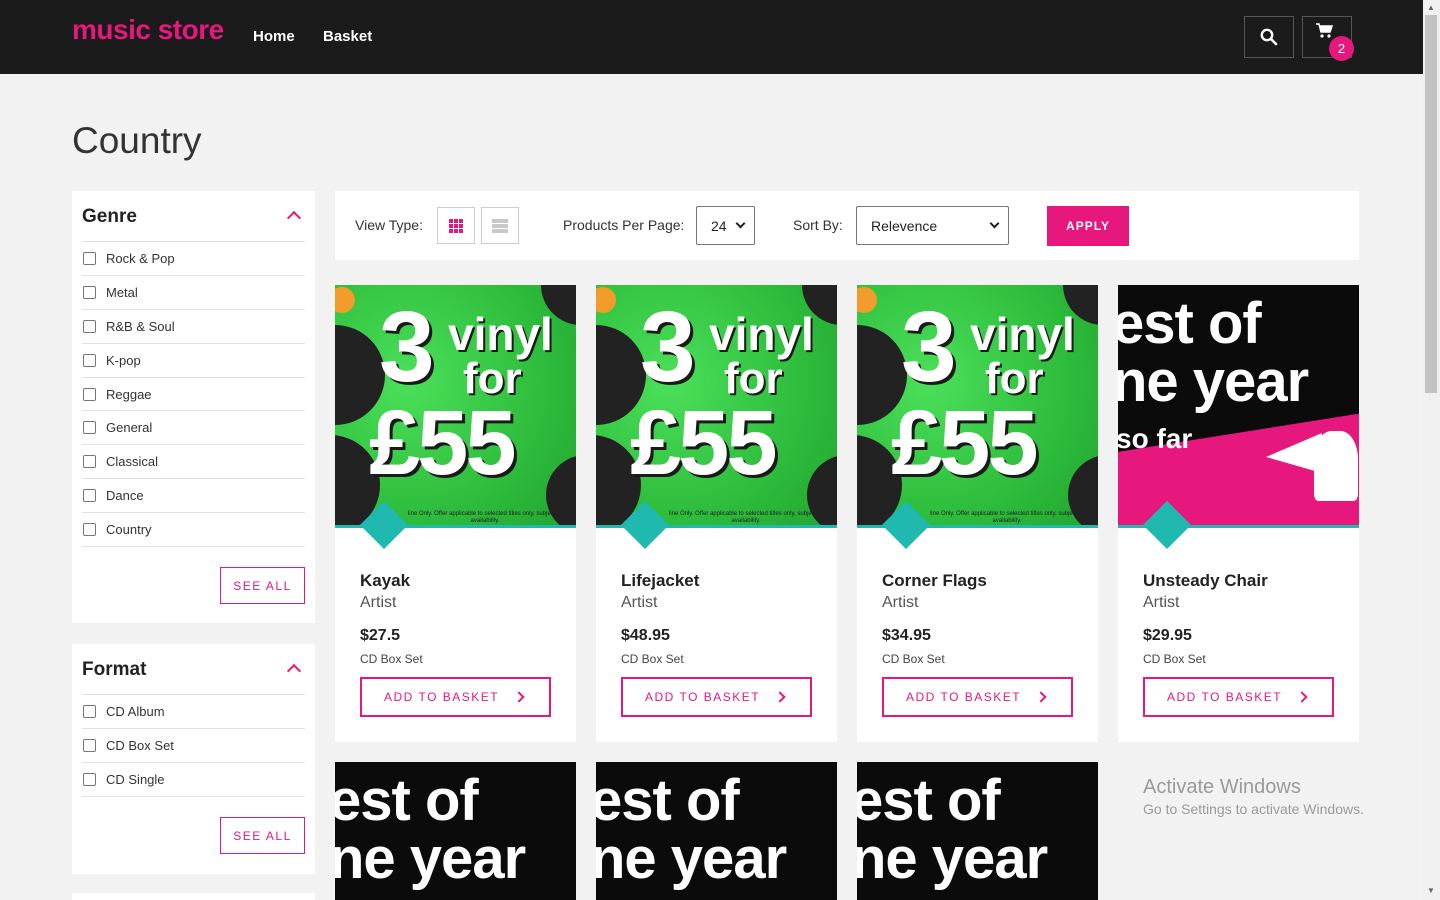  What do you see at coordinates (193, 292) in the screenshot?
I see `filter-option-metal: Metal` at bounding box center [193, 292].